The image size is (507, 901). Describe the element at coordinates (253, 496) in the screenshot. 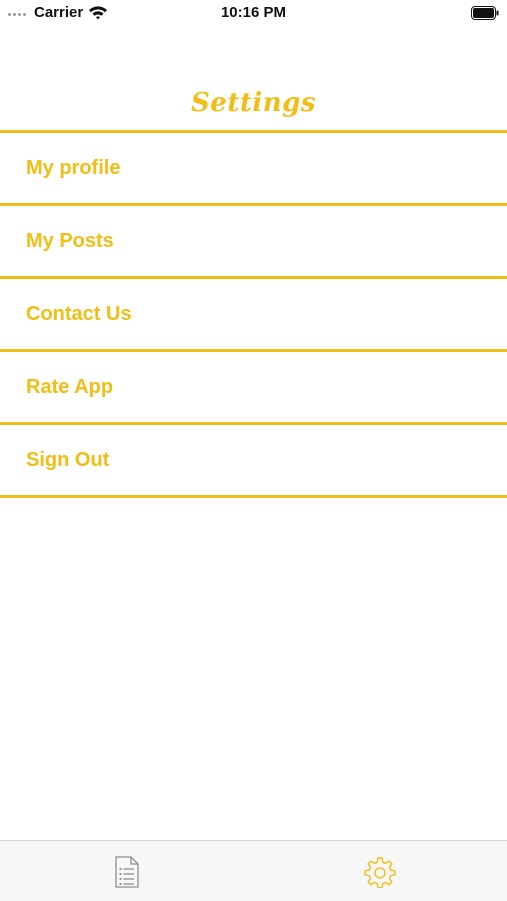

I see `menu-divider` at that location.